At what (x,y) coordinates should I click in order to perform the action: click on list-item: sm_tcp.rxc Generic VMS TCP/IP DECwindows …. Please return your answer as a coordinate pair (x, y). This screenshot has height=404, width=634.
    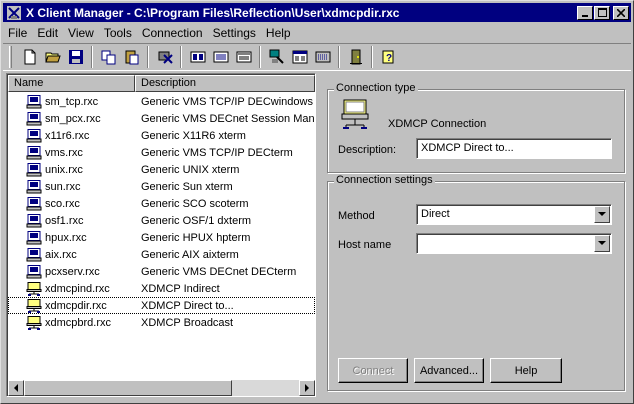
    Looking at the image, I should click on (161, 101).